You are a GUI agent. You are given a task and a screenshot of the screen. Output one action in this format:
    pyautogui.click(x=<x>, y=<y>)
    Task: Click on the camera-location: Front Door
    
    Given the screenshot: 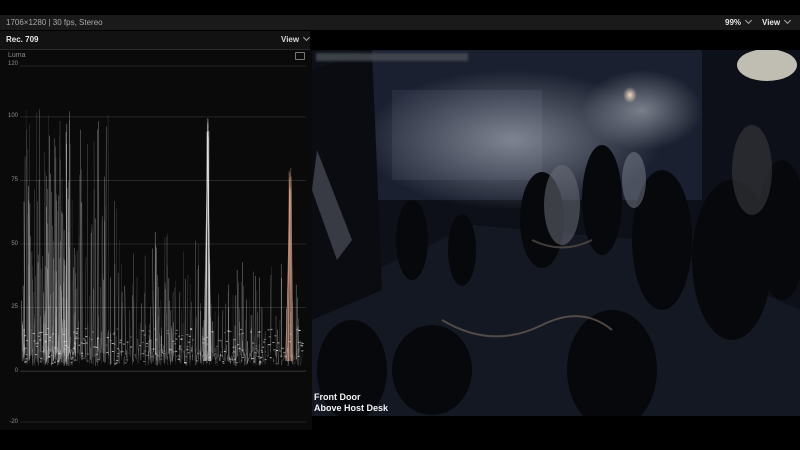 What is the action you would take?
    pyautogui.click(x=337, y=397)
    